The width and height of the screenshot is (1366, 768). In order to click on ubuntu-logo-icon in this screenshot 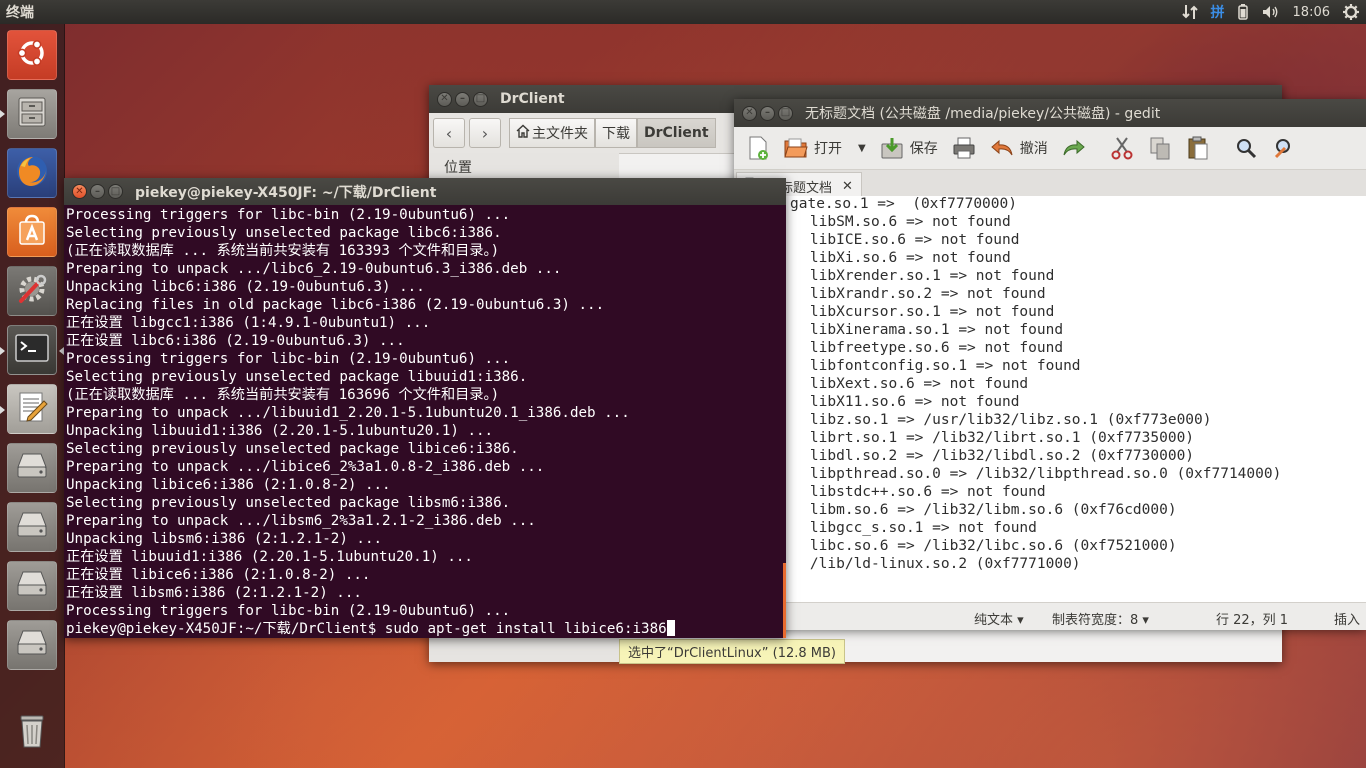, I will do `click(32, 55)`.